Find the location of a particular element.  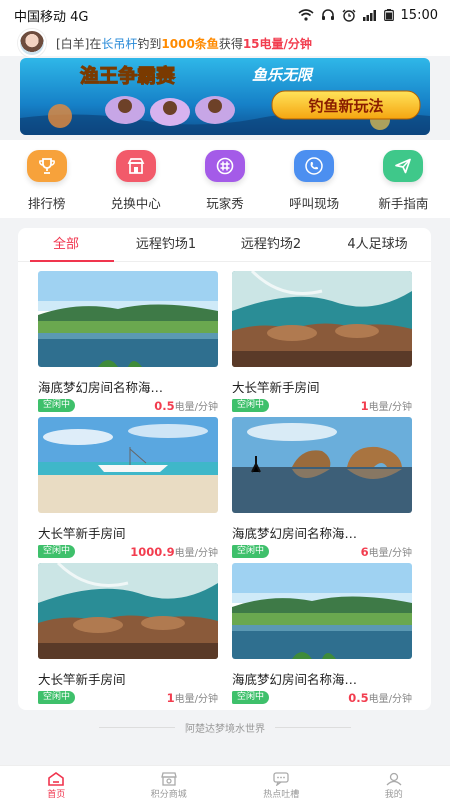

user-icon is located at coordinates (394, 779).